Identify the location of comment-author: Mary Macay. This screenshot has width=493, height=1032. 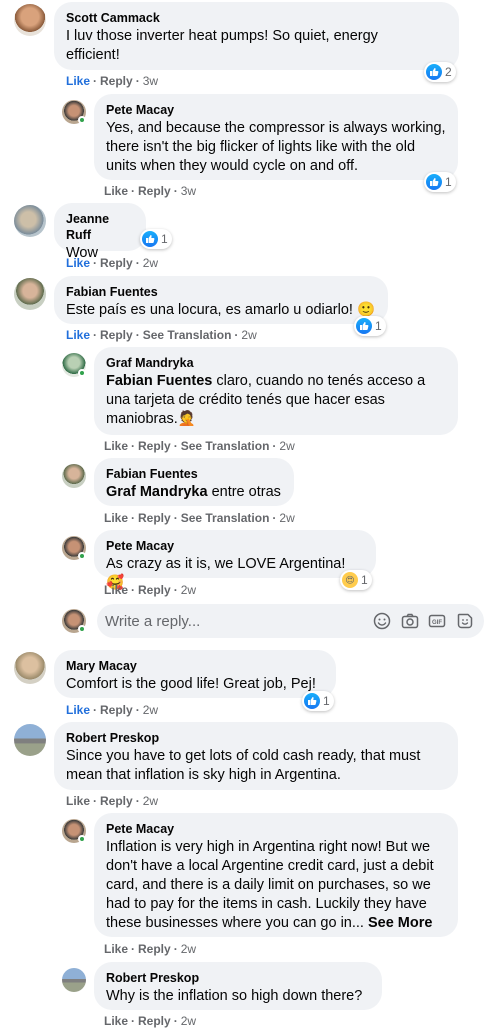
(195, 666).